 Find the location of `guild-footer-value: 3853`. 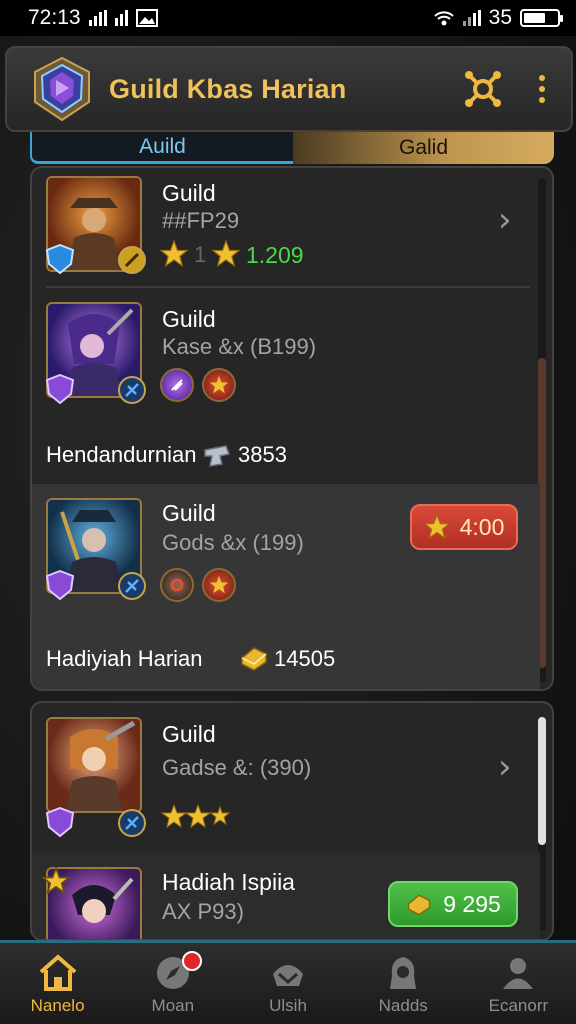

guild-footer-value: 3853 is located at coordinates (262, 454).